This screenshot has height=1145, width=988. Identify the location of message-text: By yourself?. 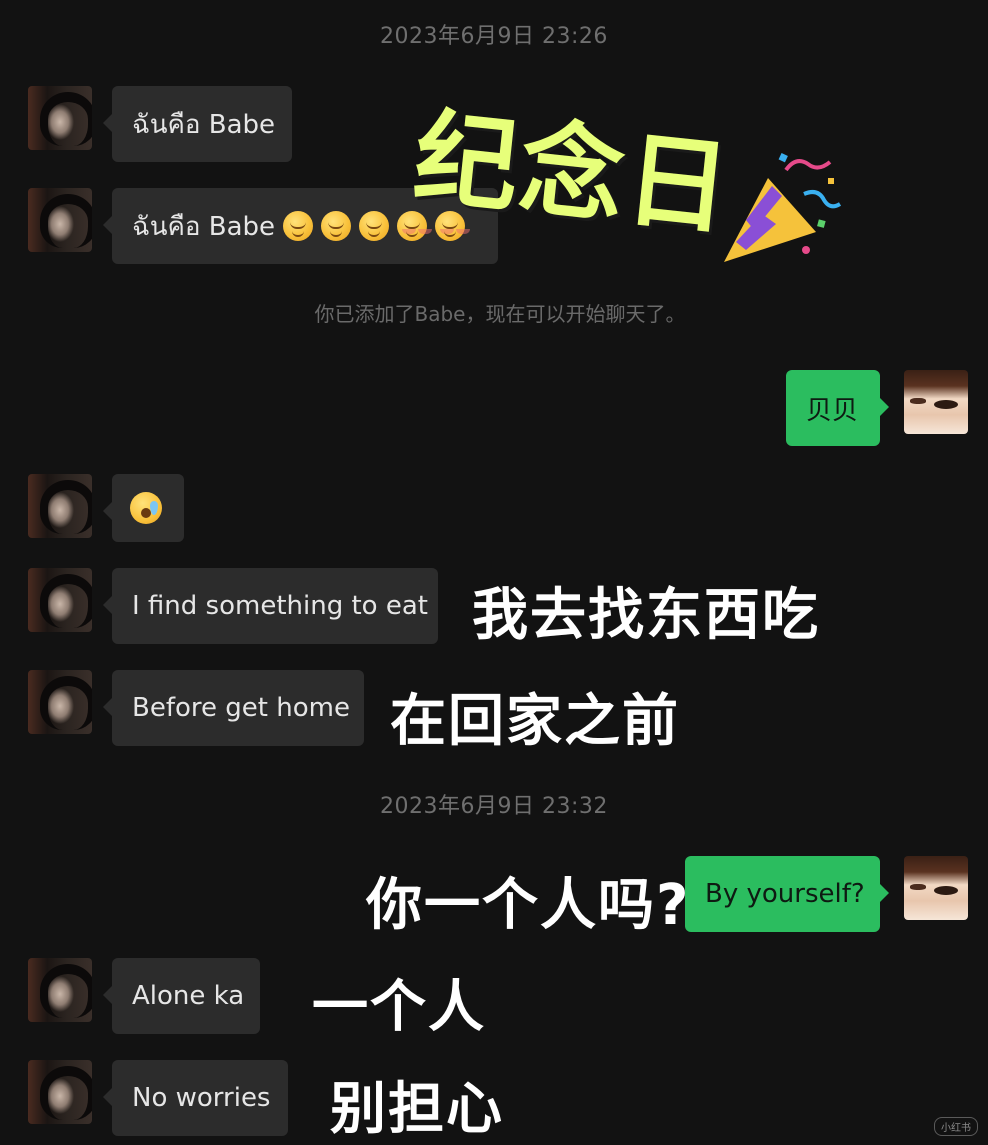
(785, 894).